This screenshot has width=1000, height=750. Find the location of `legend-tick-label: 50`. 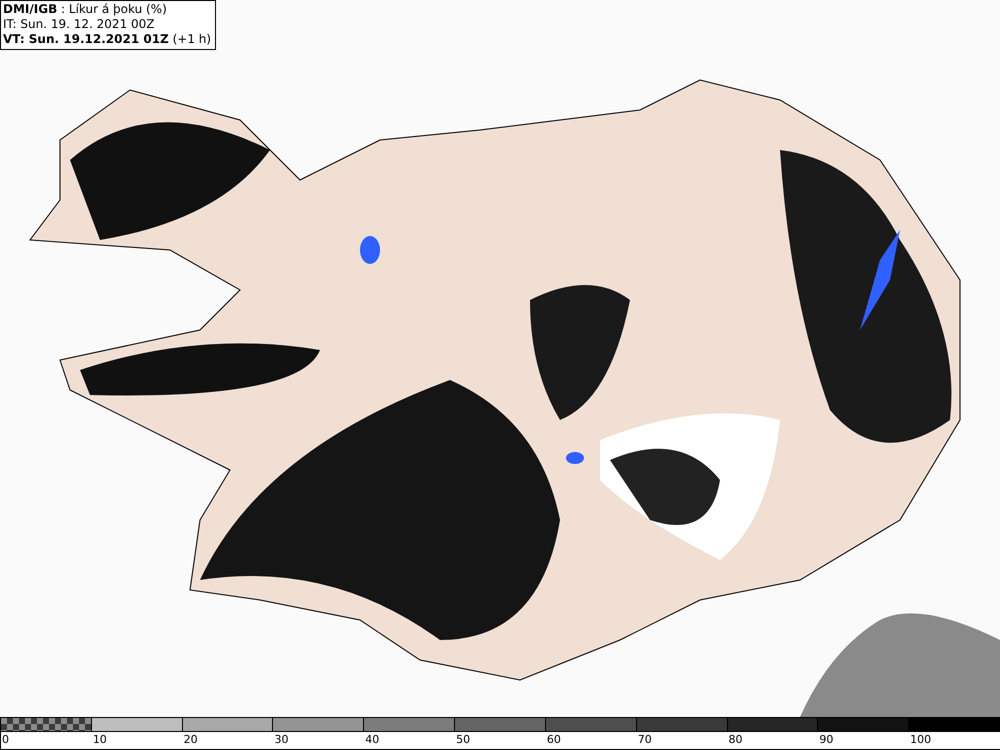

legend-tick-label: 50 is located at coordinates (462, 740).